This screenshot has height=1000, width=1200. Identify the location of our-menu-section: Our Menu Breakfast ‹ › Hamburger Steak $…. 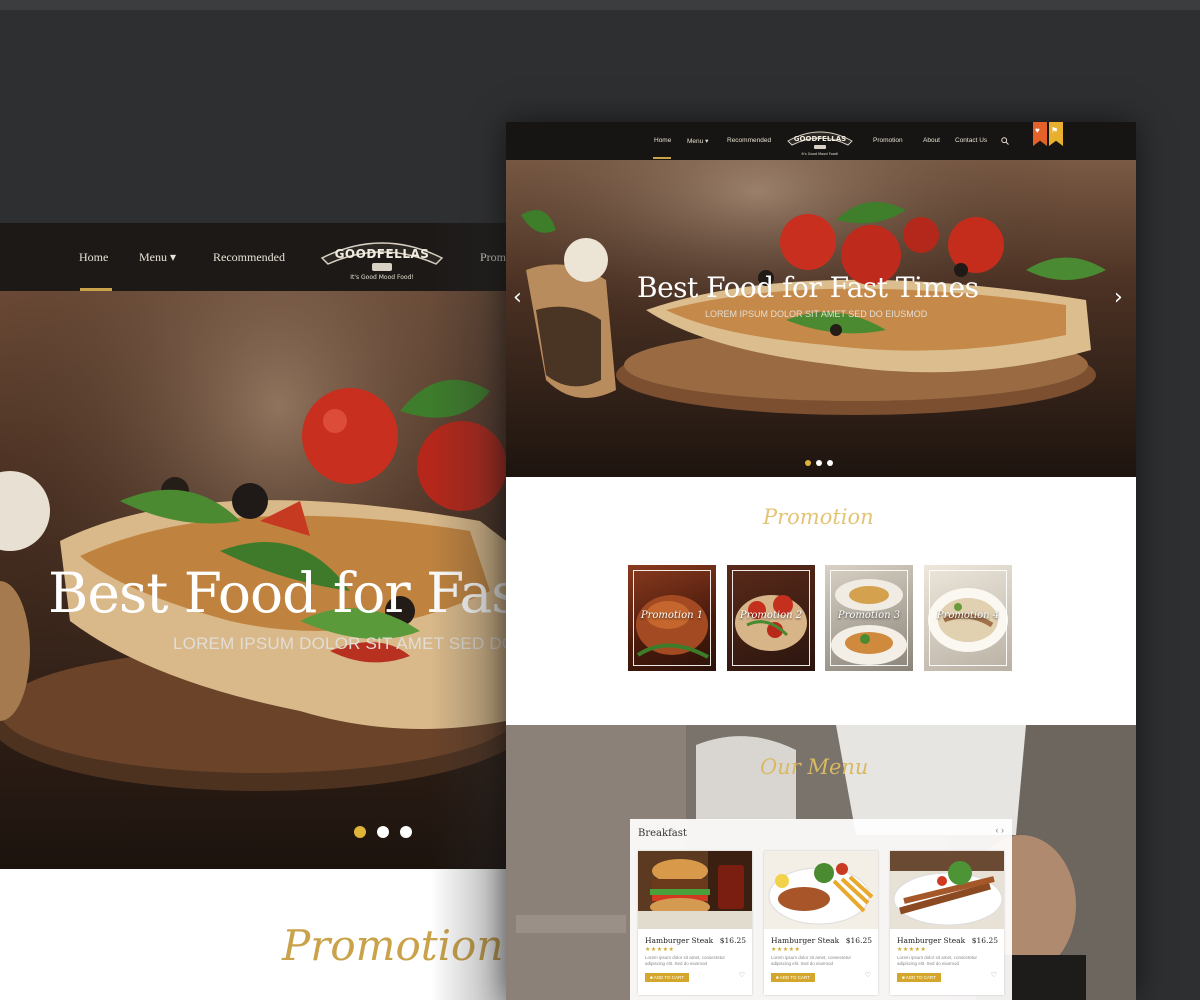
(821, 862).